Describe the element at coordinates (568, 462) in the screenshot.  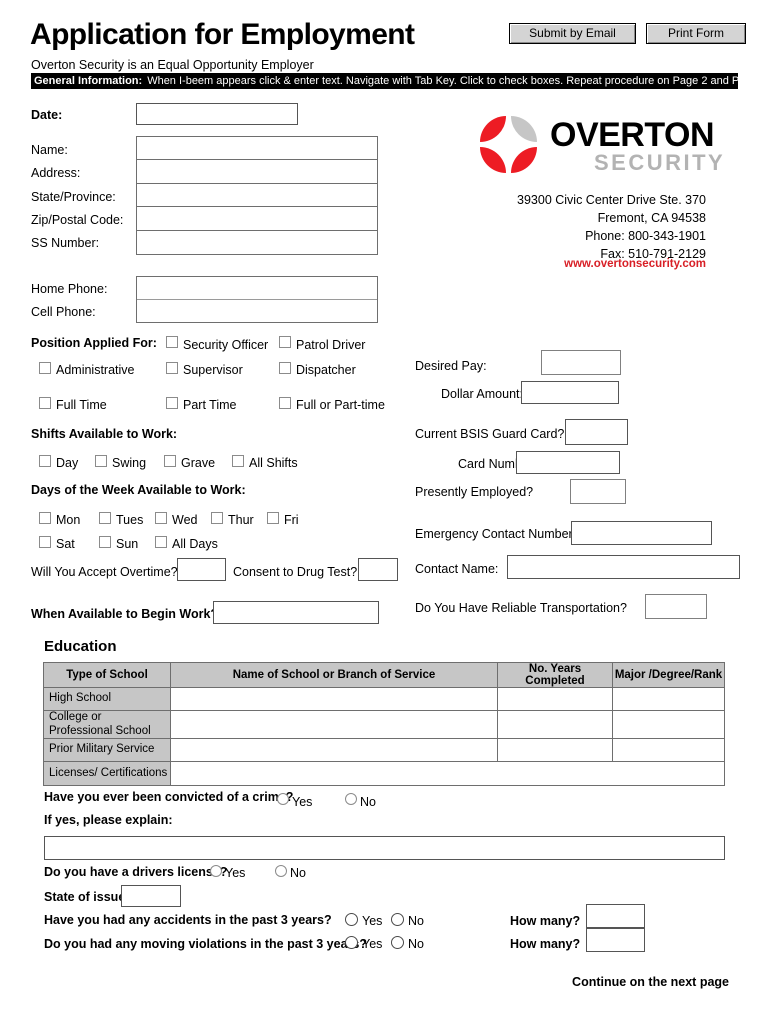
I see `card-number-input` at that location.